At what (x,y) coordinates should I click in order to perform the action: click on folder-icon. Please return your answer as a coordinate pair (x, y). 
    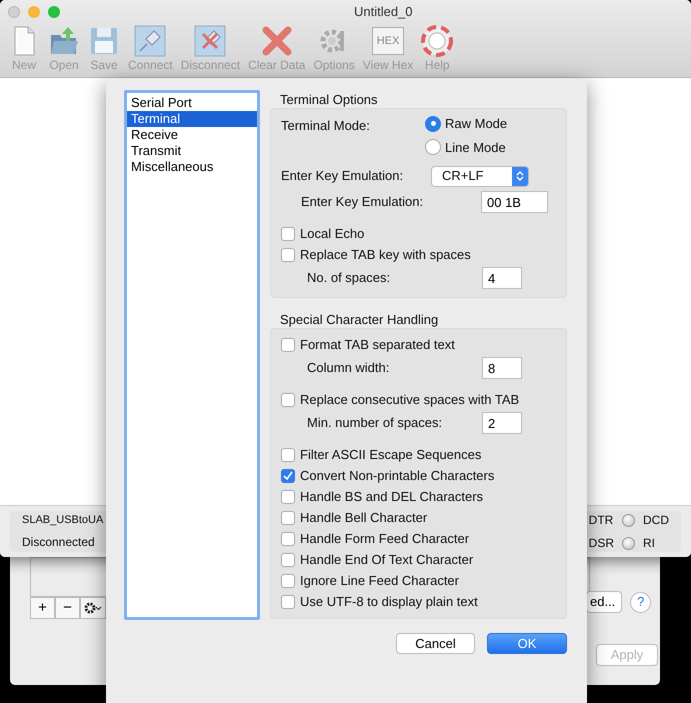
    Looking at the image, I should click on (64, 41).